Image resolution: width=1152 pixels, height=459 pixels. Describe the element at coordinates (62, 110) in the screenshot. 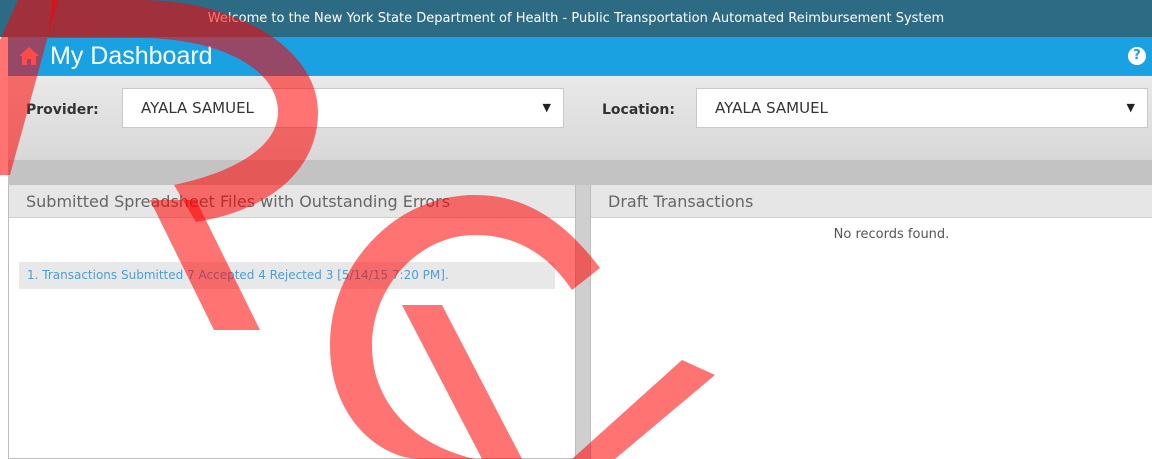

I see `provider-label: Provider:` at that location.